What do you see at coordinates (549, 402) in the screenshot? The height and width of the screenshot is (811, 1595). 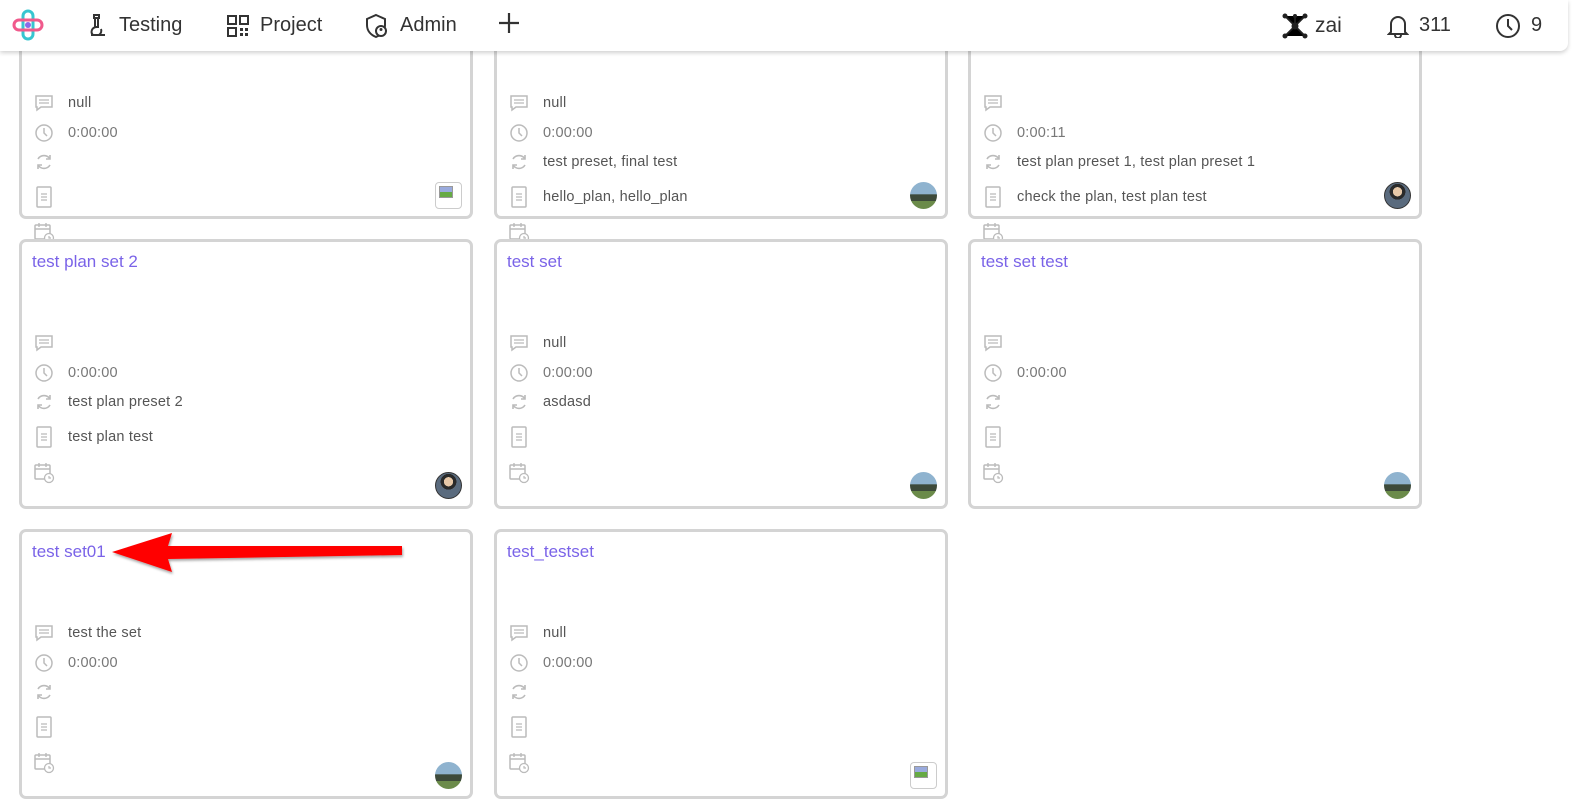 I see `presets-row: asdasd` at bounding box center [549, 402].